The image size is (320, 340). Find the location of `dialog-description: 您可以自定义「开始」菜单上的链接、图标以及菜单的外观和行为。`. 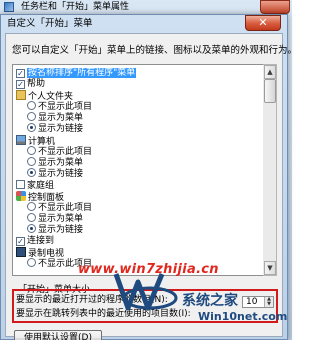

dialog-description: 您可以自定义「开始」菜单上的链接、图标以及菜单的外观和行为。 is located at coordinates (155, 50).